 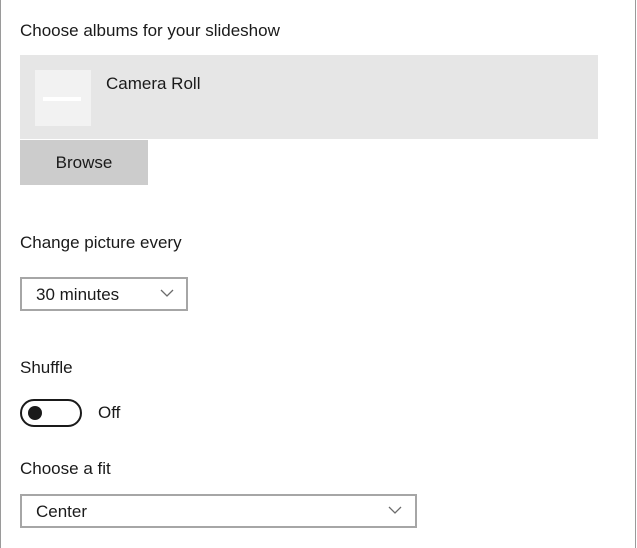 What do you see at coordinates (62, 511) in the screenshot?
I see `fit-selected-value: Center` at bounding box center [62, 511].